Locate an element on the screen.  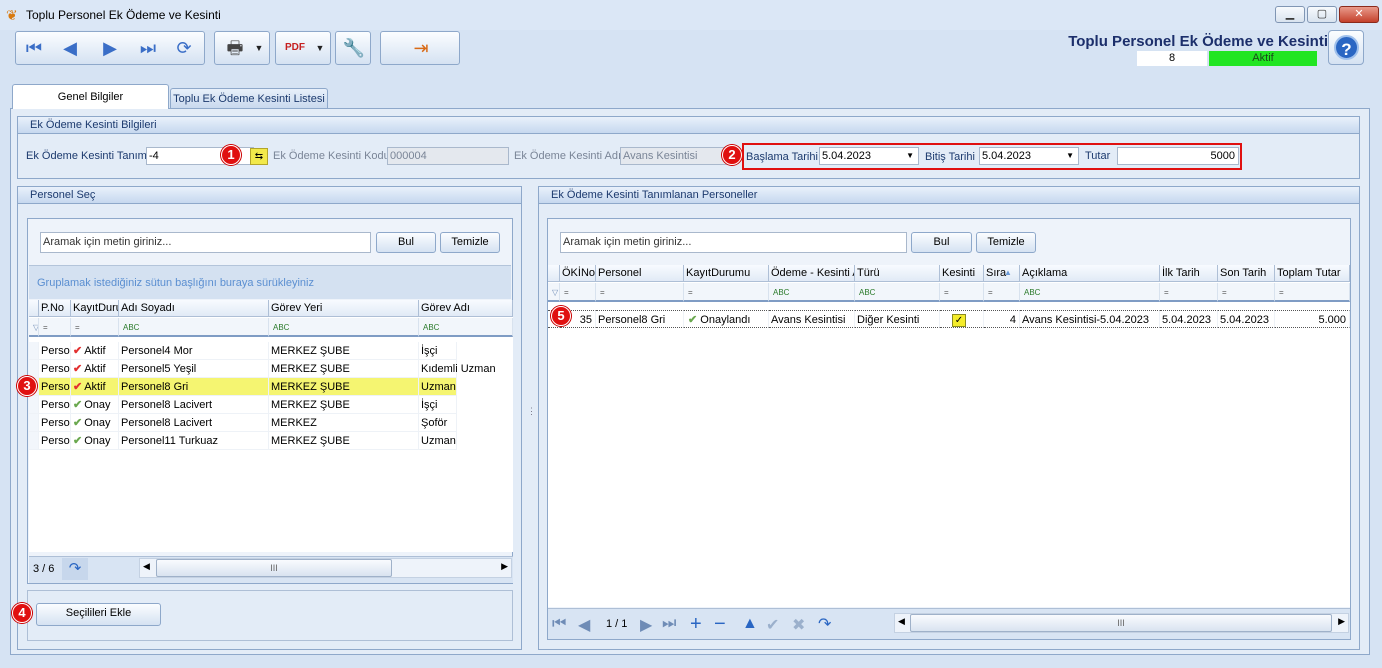
filter-toplam-tutar: = is located at coordinates (1312, 292).